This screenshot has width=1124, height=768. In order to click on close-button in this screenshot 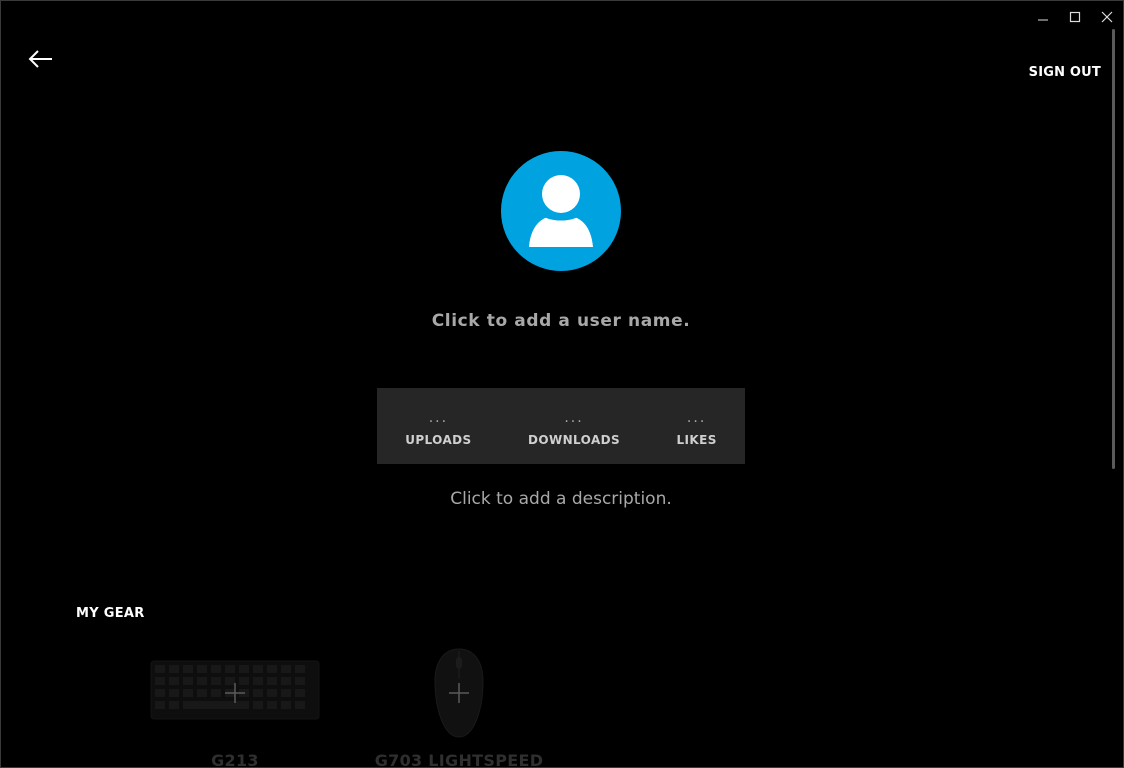, I will do `click(1107, 17)`.